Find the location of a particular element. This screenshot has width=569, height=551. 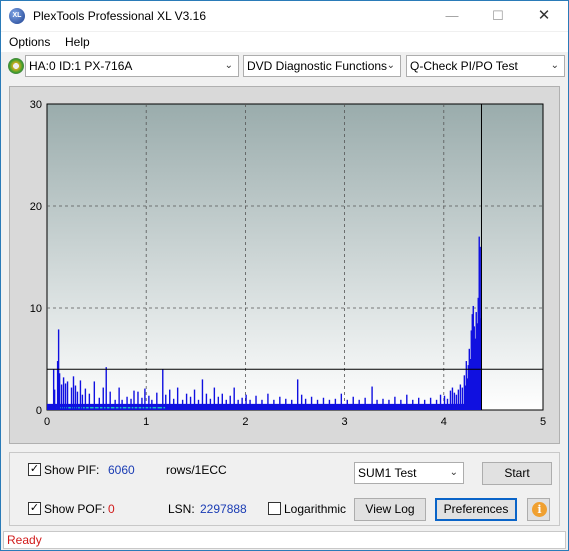

pof-value: 0 is located at coordinates (111, 509).